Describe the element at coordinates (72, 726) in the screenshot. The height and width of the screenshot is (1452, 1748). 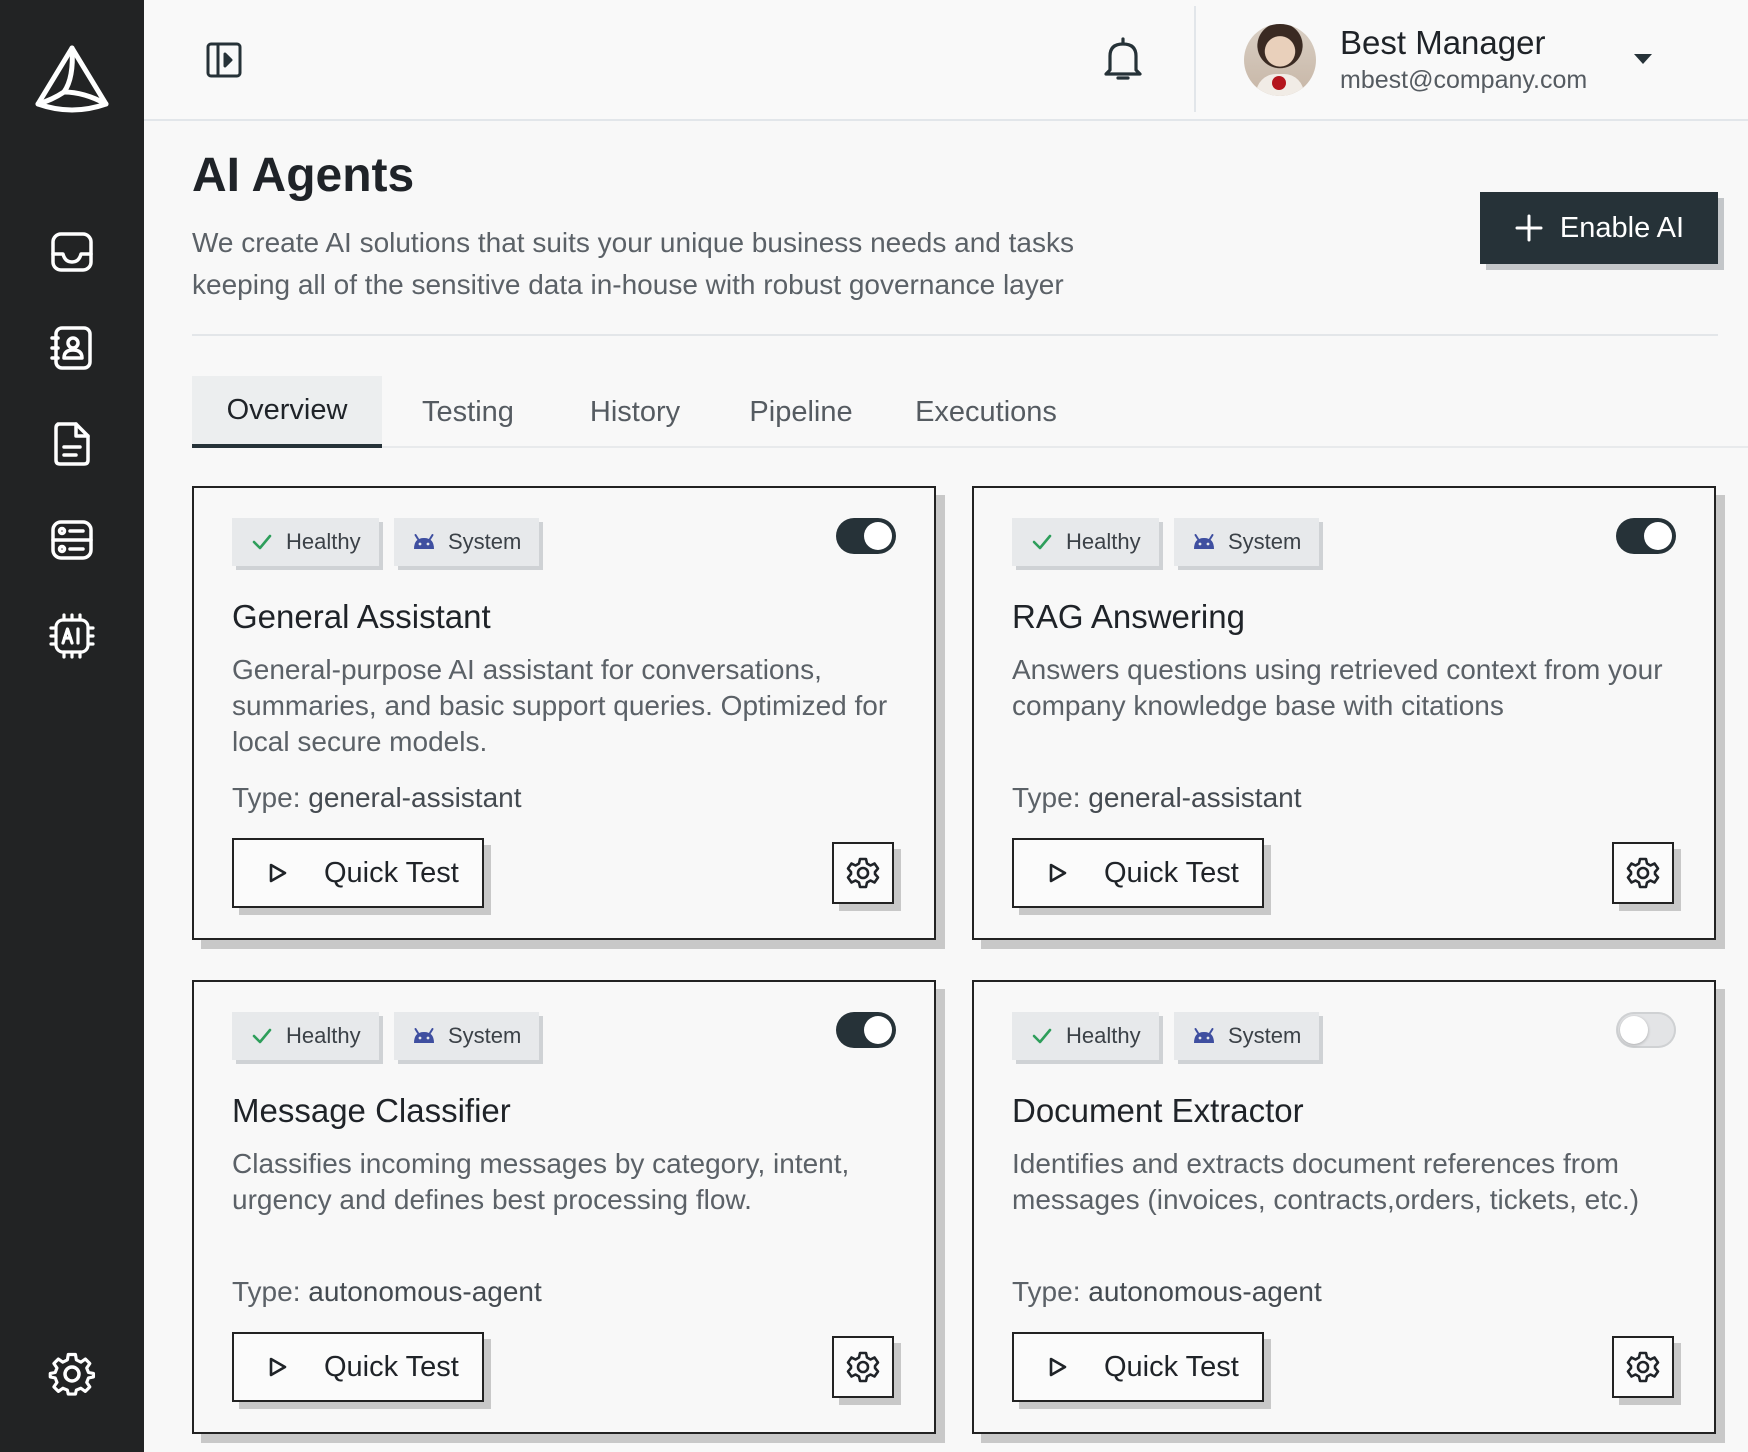
I see `sidebar` at that location.